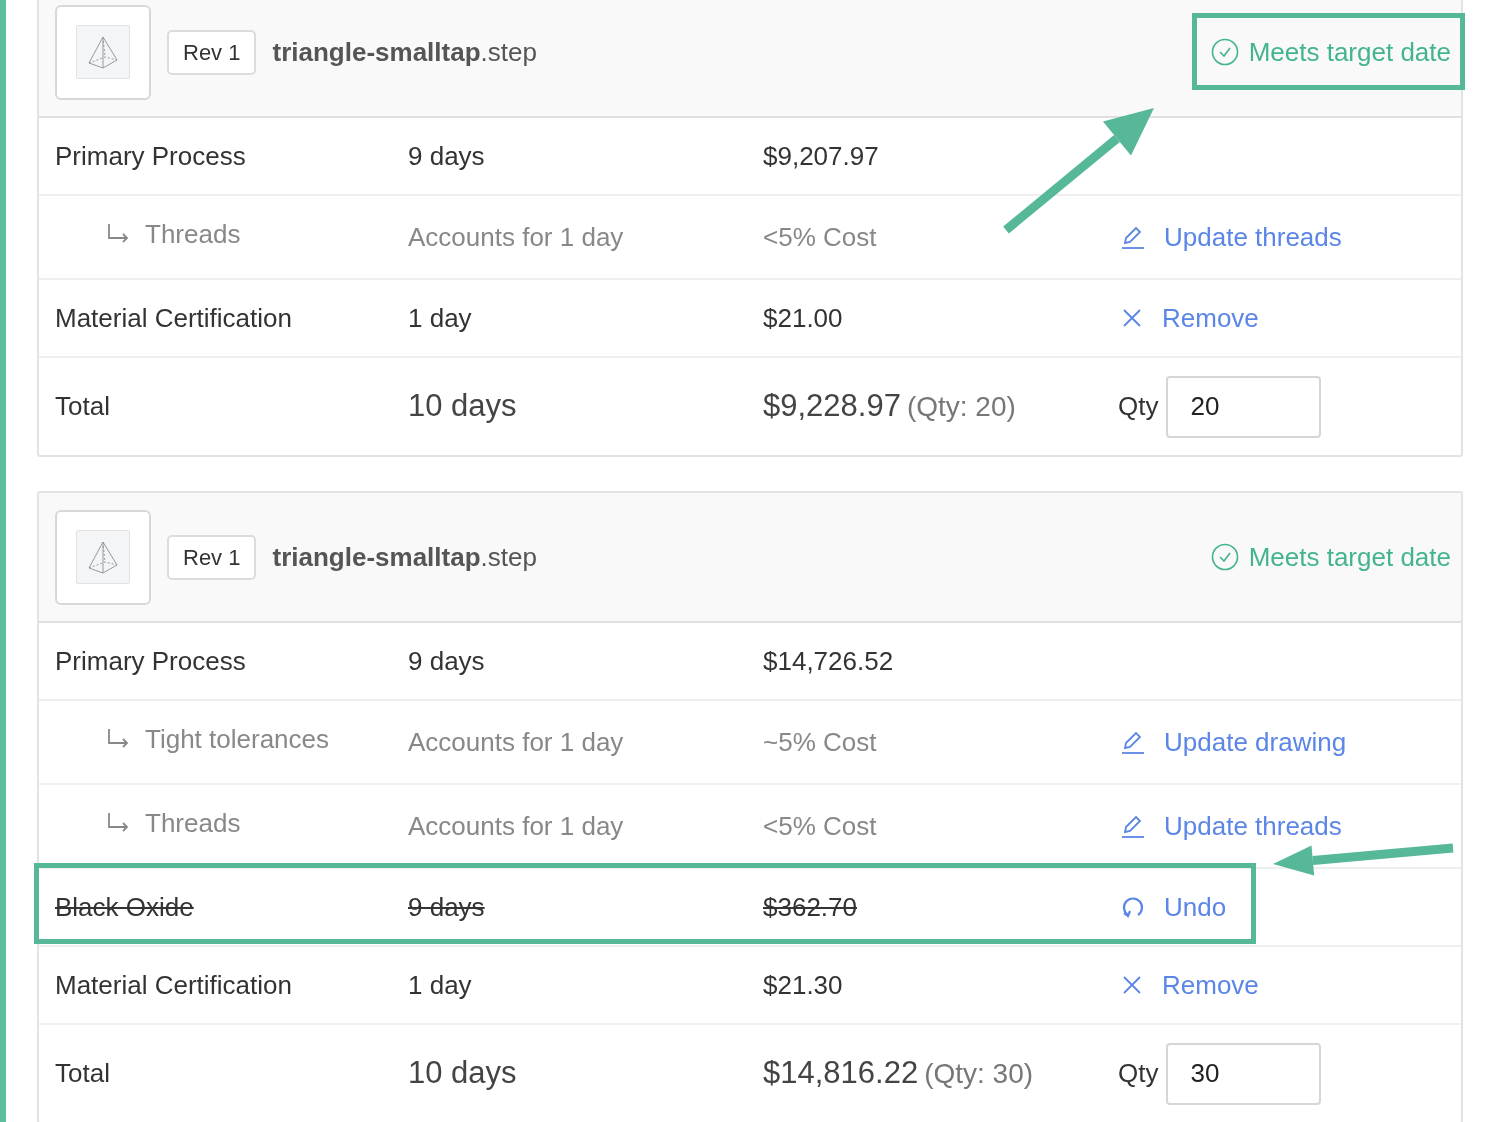 This screenshot has width=1494, height=1122. Describe the element at coordinates (829, 661) in the screenshot. I see `cost: $14,726.52` at that location.